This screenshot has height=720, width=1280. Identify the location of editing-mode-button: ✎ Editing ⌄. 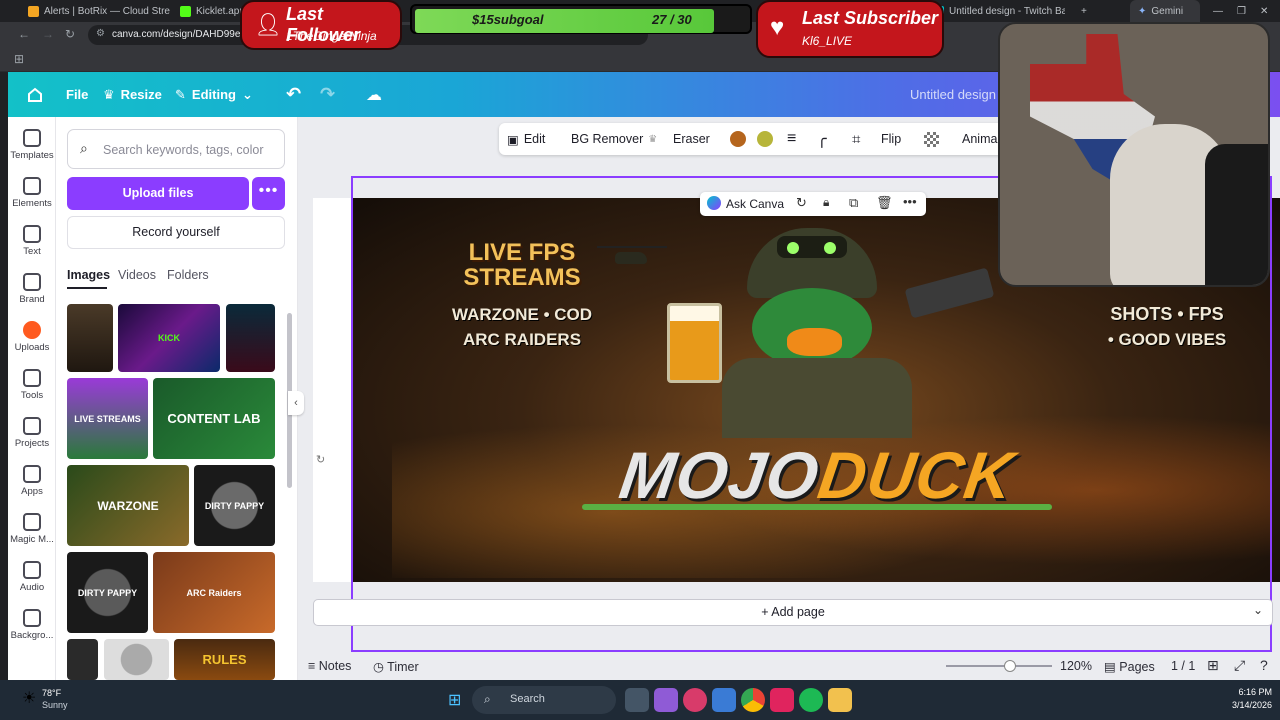
(214, 94).